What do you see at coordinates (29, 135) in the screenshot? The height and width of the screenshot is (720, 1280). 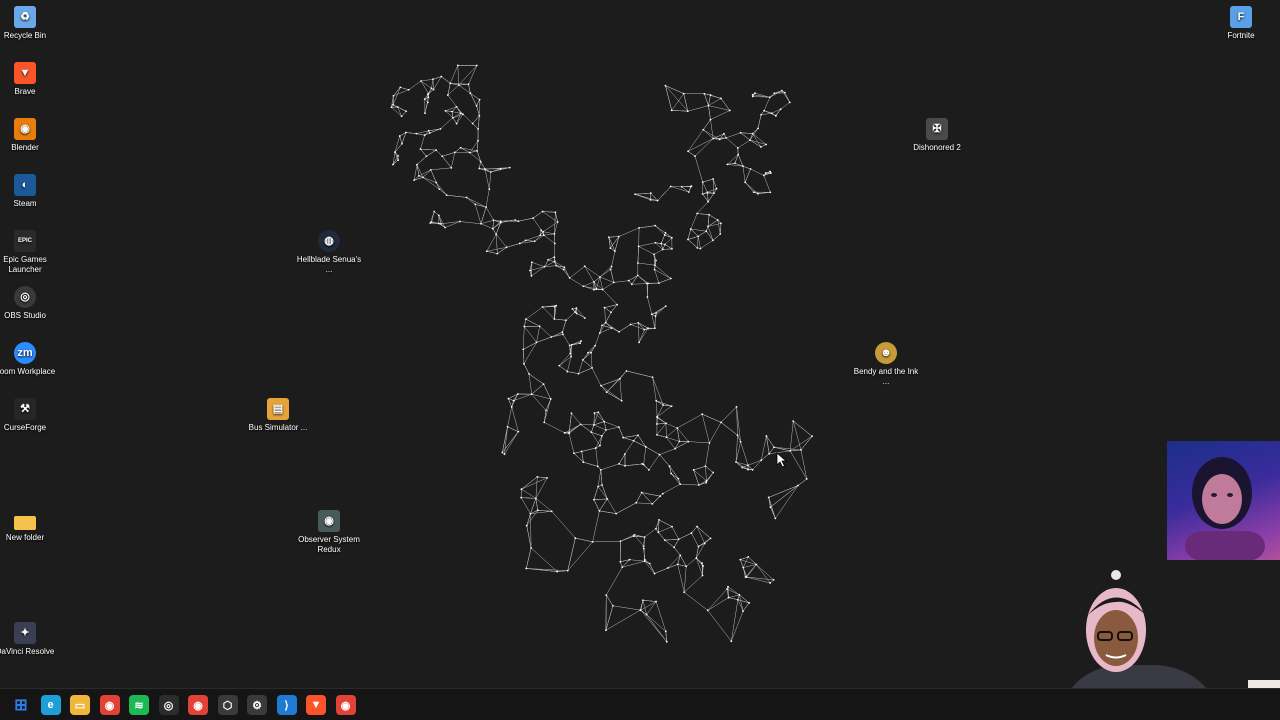 I see `desktop-icon-blender: ◉ Blender` at bounding box center [29, 135].